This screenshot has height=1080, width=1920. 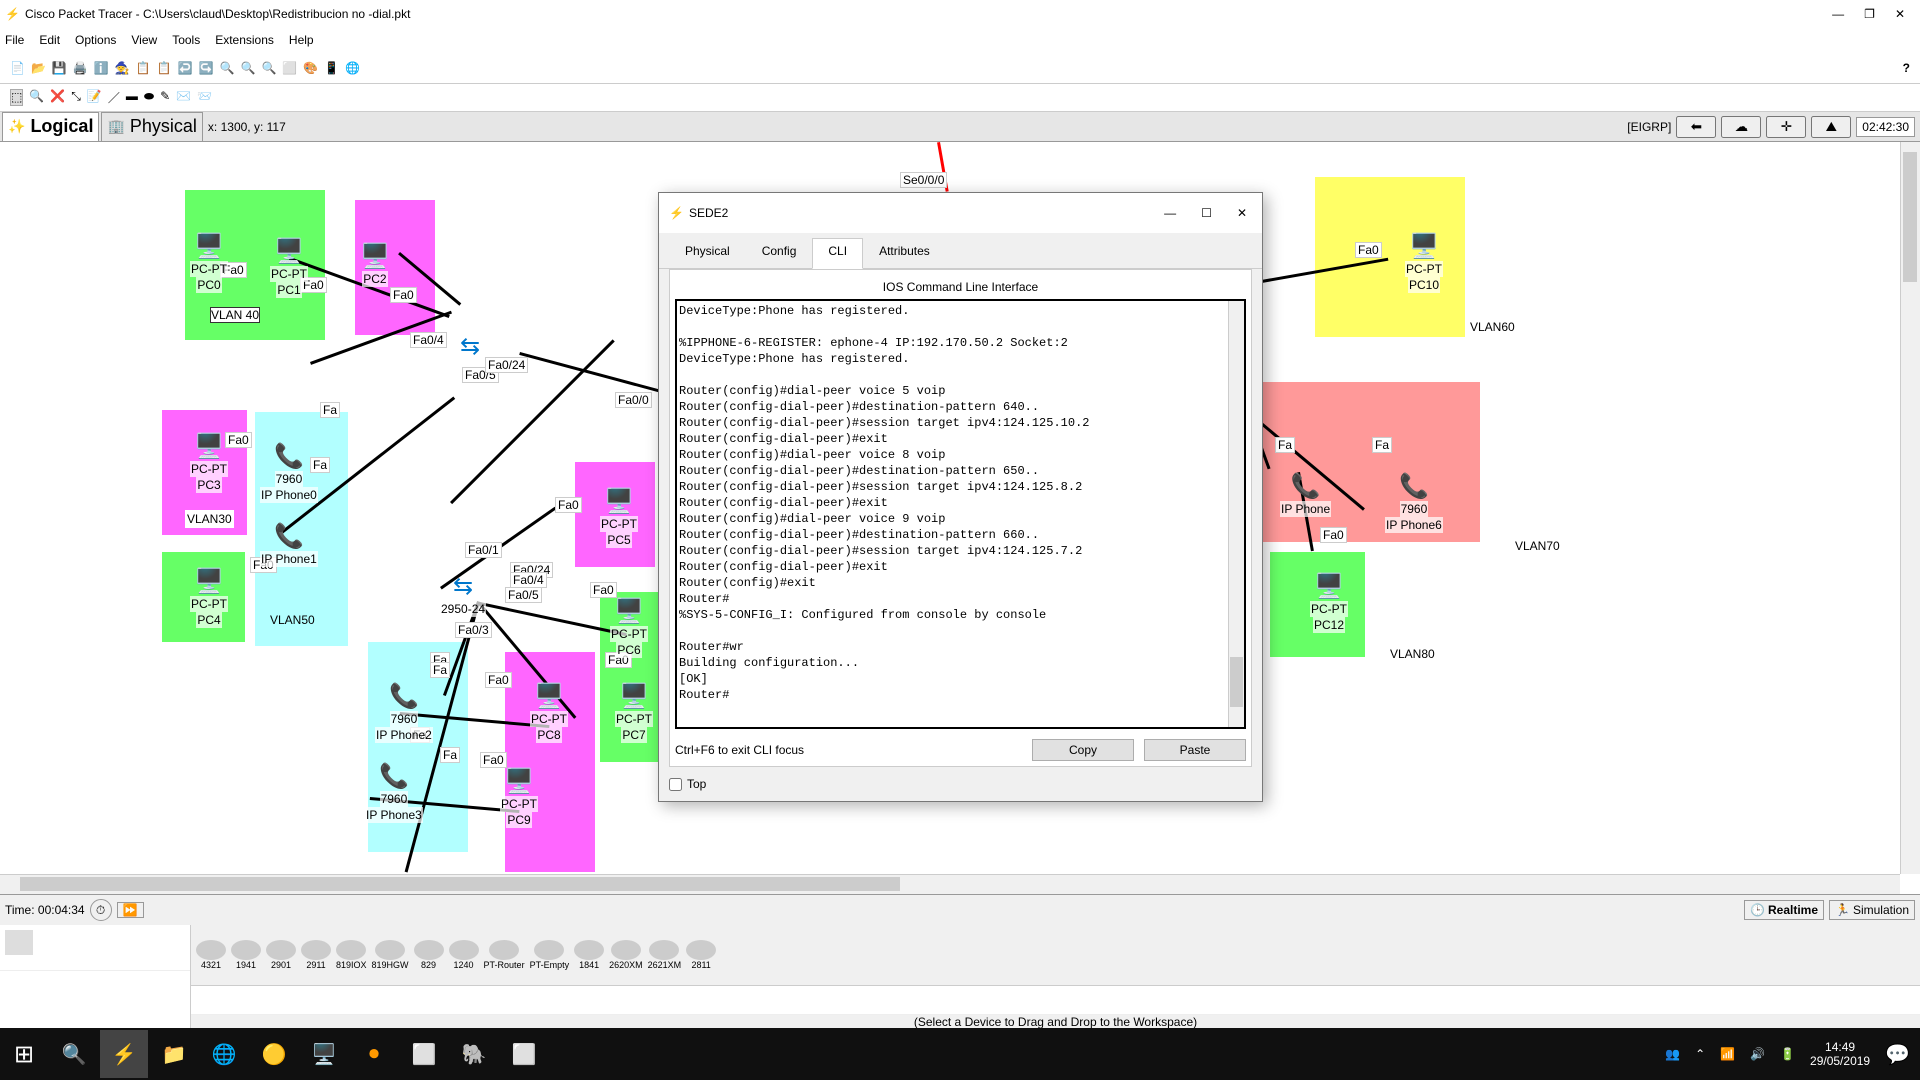 I want to click on search-button: 🔍, so click(x=74, y=1054).